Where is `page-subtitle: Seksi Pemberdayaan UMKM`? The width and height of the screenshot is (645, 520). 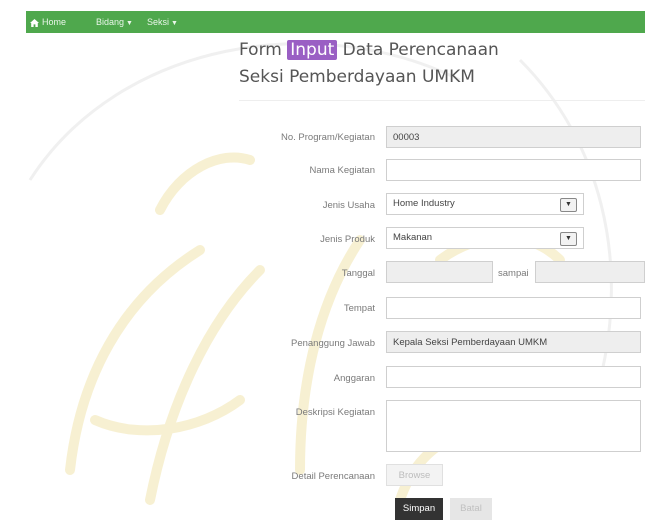 page-subtitle: Seksi Pemberdayaan UMKM is located at coordinates (357, 77).